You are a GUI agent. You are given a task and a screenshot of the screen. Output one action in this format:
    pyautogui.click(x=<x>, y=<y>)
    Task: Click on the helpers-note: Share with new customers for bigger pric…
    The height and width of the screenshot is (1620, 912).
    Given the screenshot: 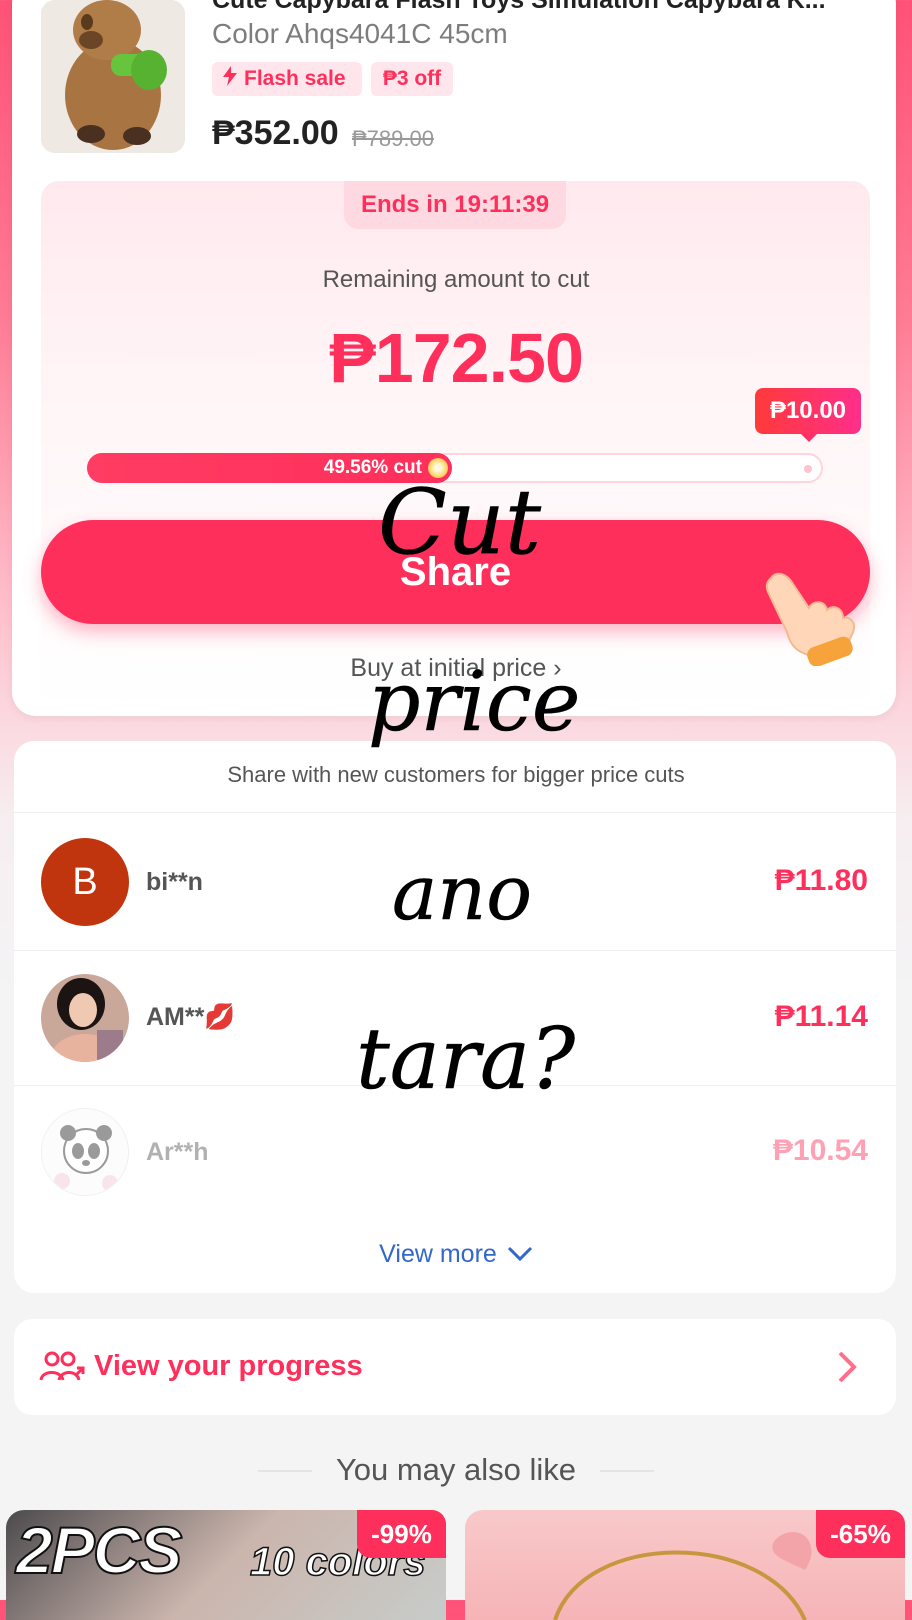 What is the action you would take?
    pyautogui.click(x=456, y=774)
    